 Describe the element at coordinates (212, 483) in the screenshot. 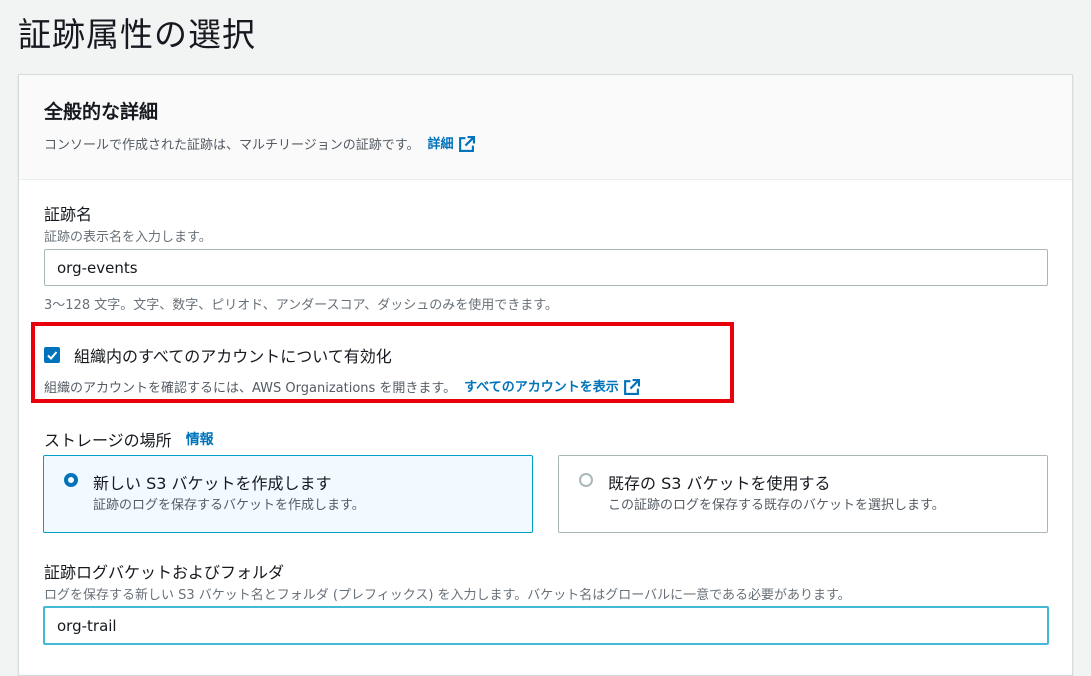

I see `new-bucket-title: 新しい S3 バケットを作成します` at that location.